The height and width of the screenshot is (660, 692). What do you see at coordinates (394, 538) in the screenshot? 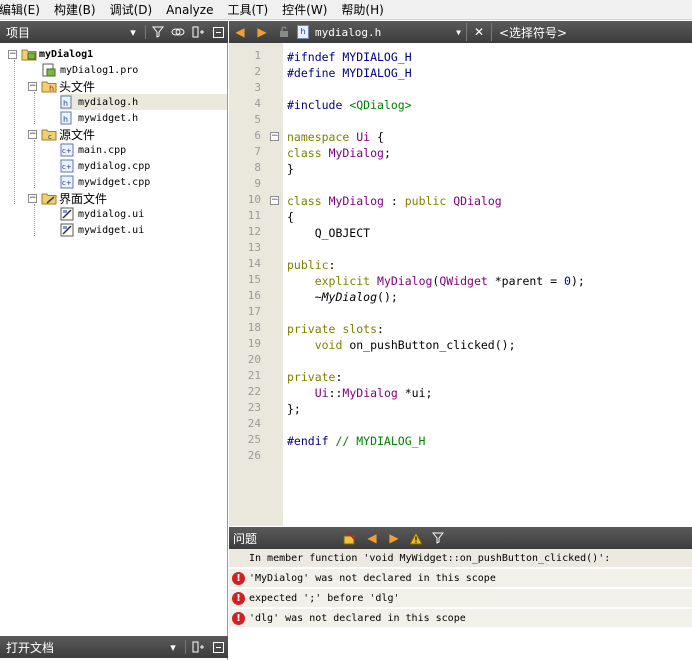
I see `next-issue-icon: ▶` at bounding box center [394, 538].